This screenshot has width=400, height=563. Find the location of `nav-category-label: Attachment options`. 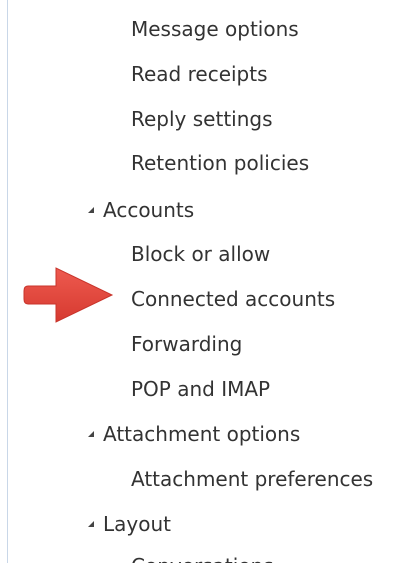

nav-category-label: Attachment options is located at coordinates (202, 434).